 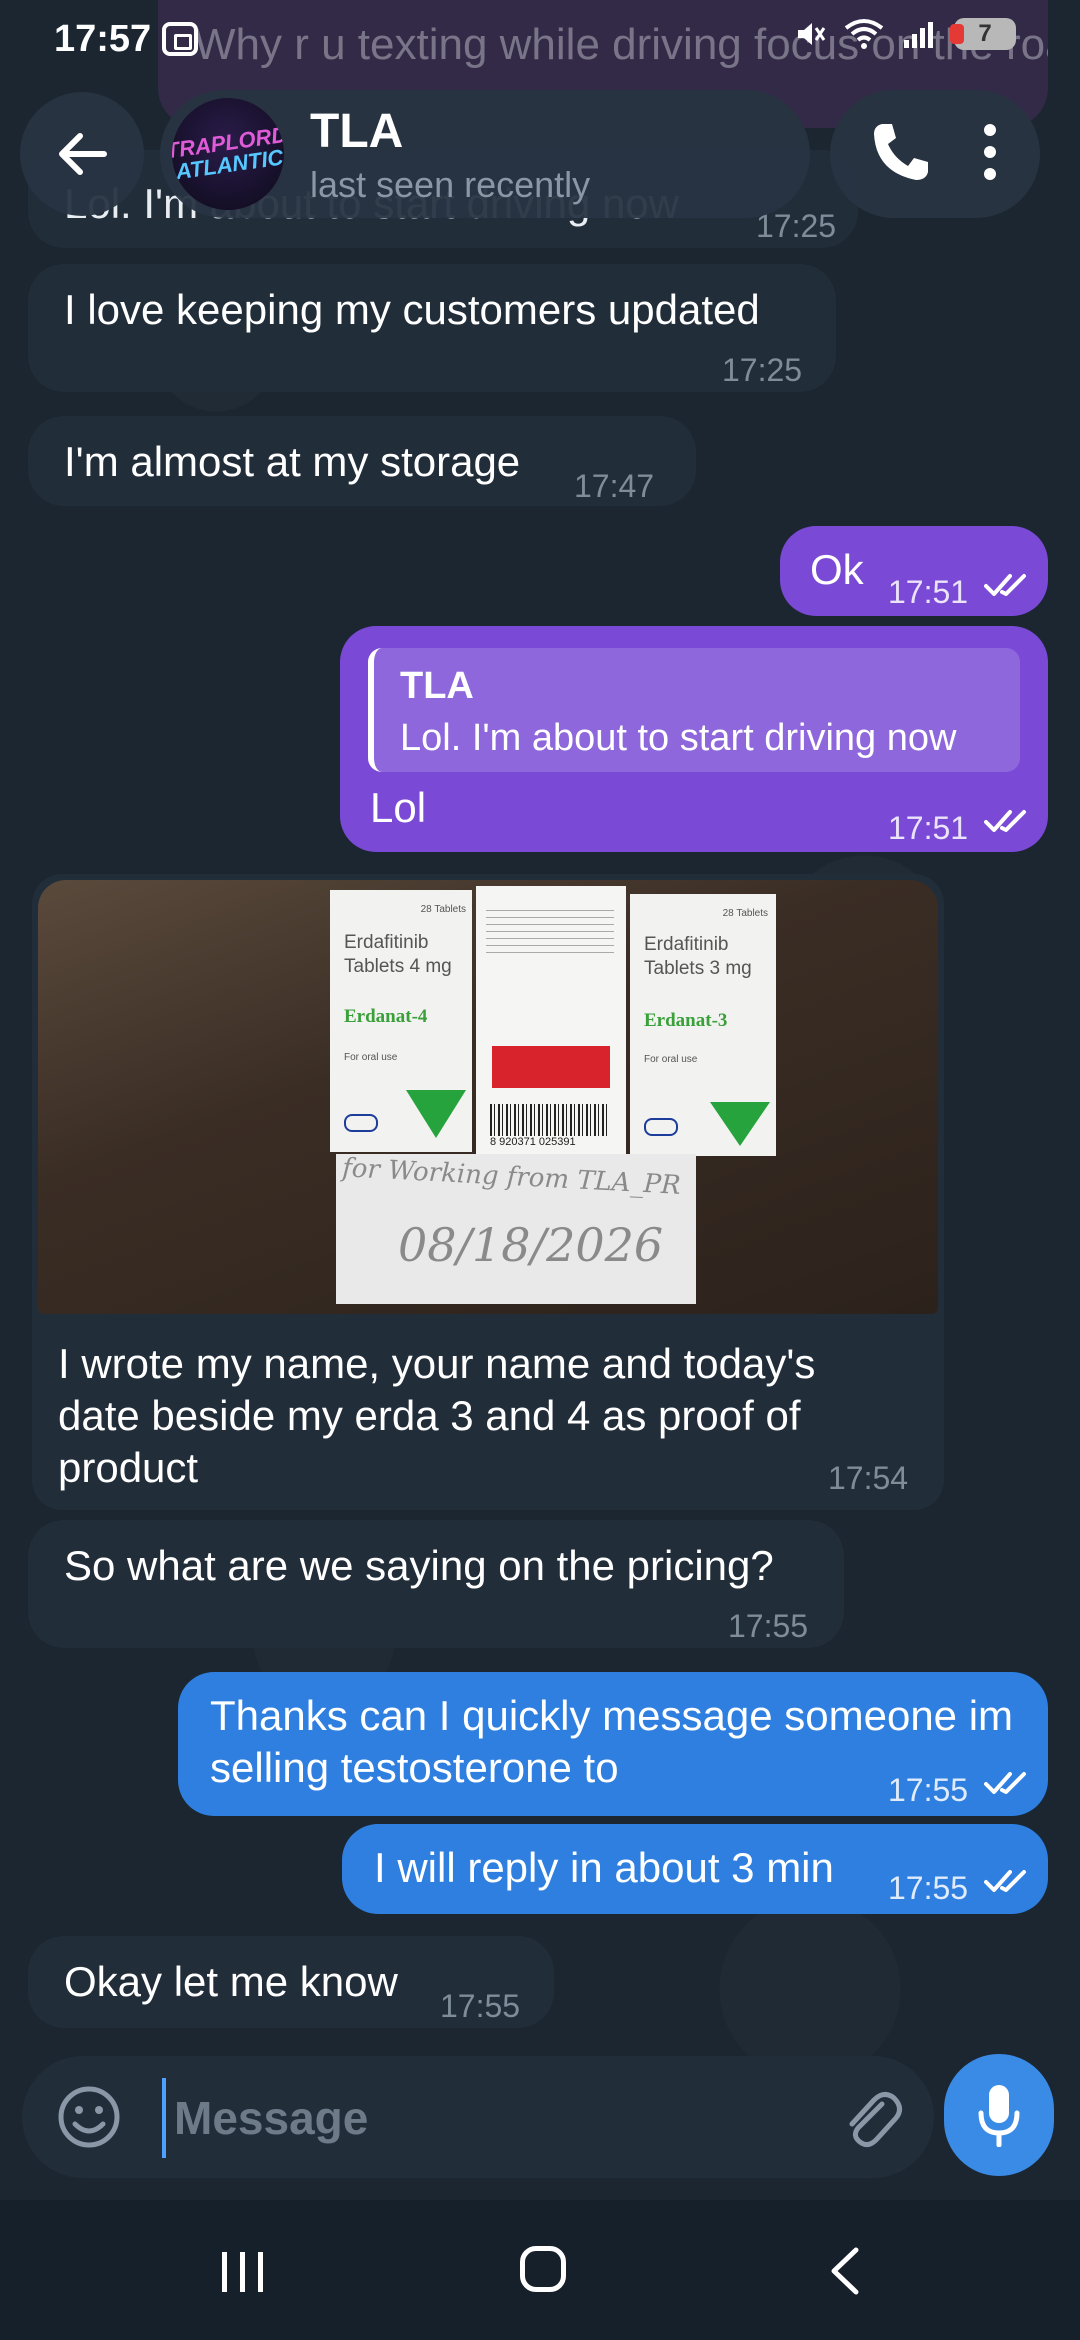 I want to click on message-incoming: Okay let me know 17:55, so click(x=291, y=1982).